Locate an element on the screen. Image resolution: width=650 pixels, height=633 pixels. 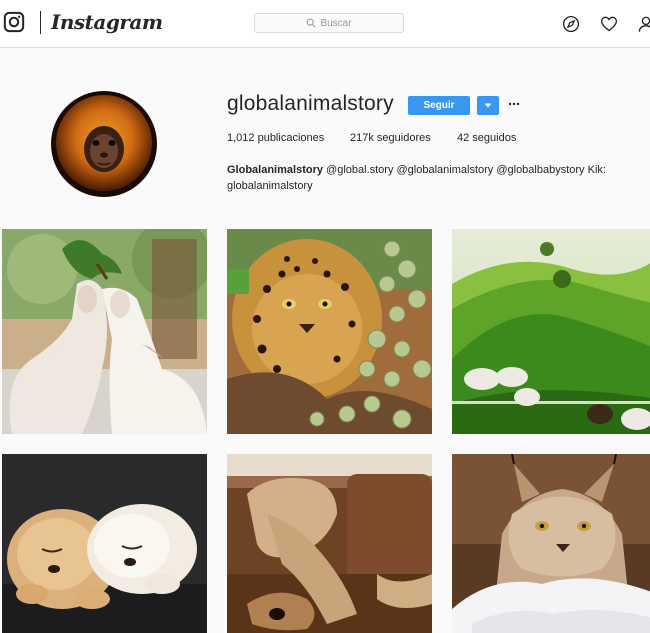
post-thumbnail-goats is located at coordinates (104, 331).